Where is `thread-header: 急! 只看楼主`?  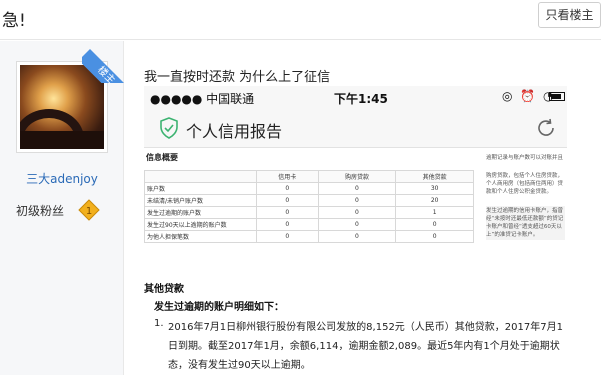 thread-header: 急! 只看楼主 is located at coordinates (300, 20).